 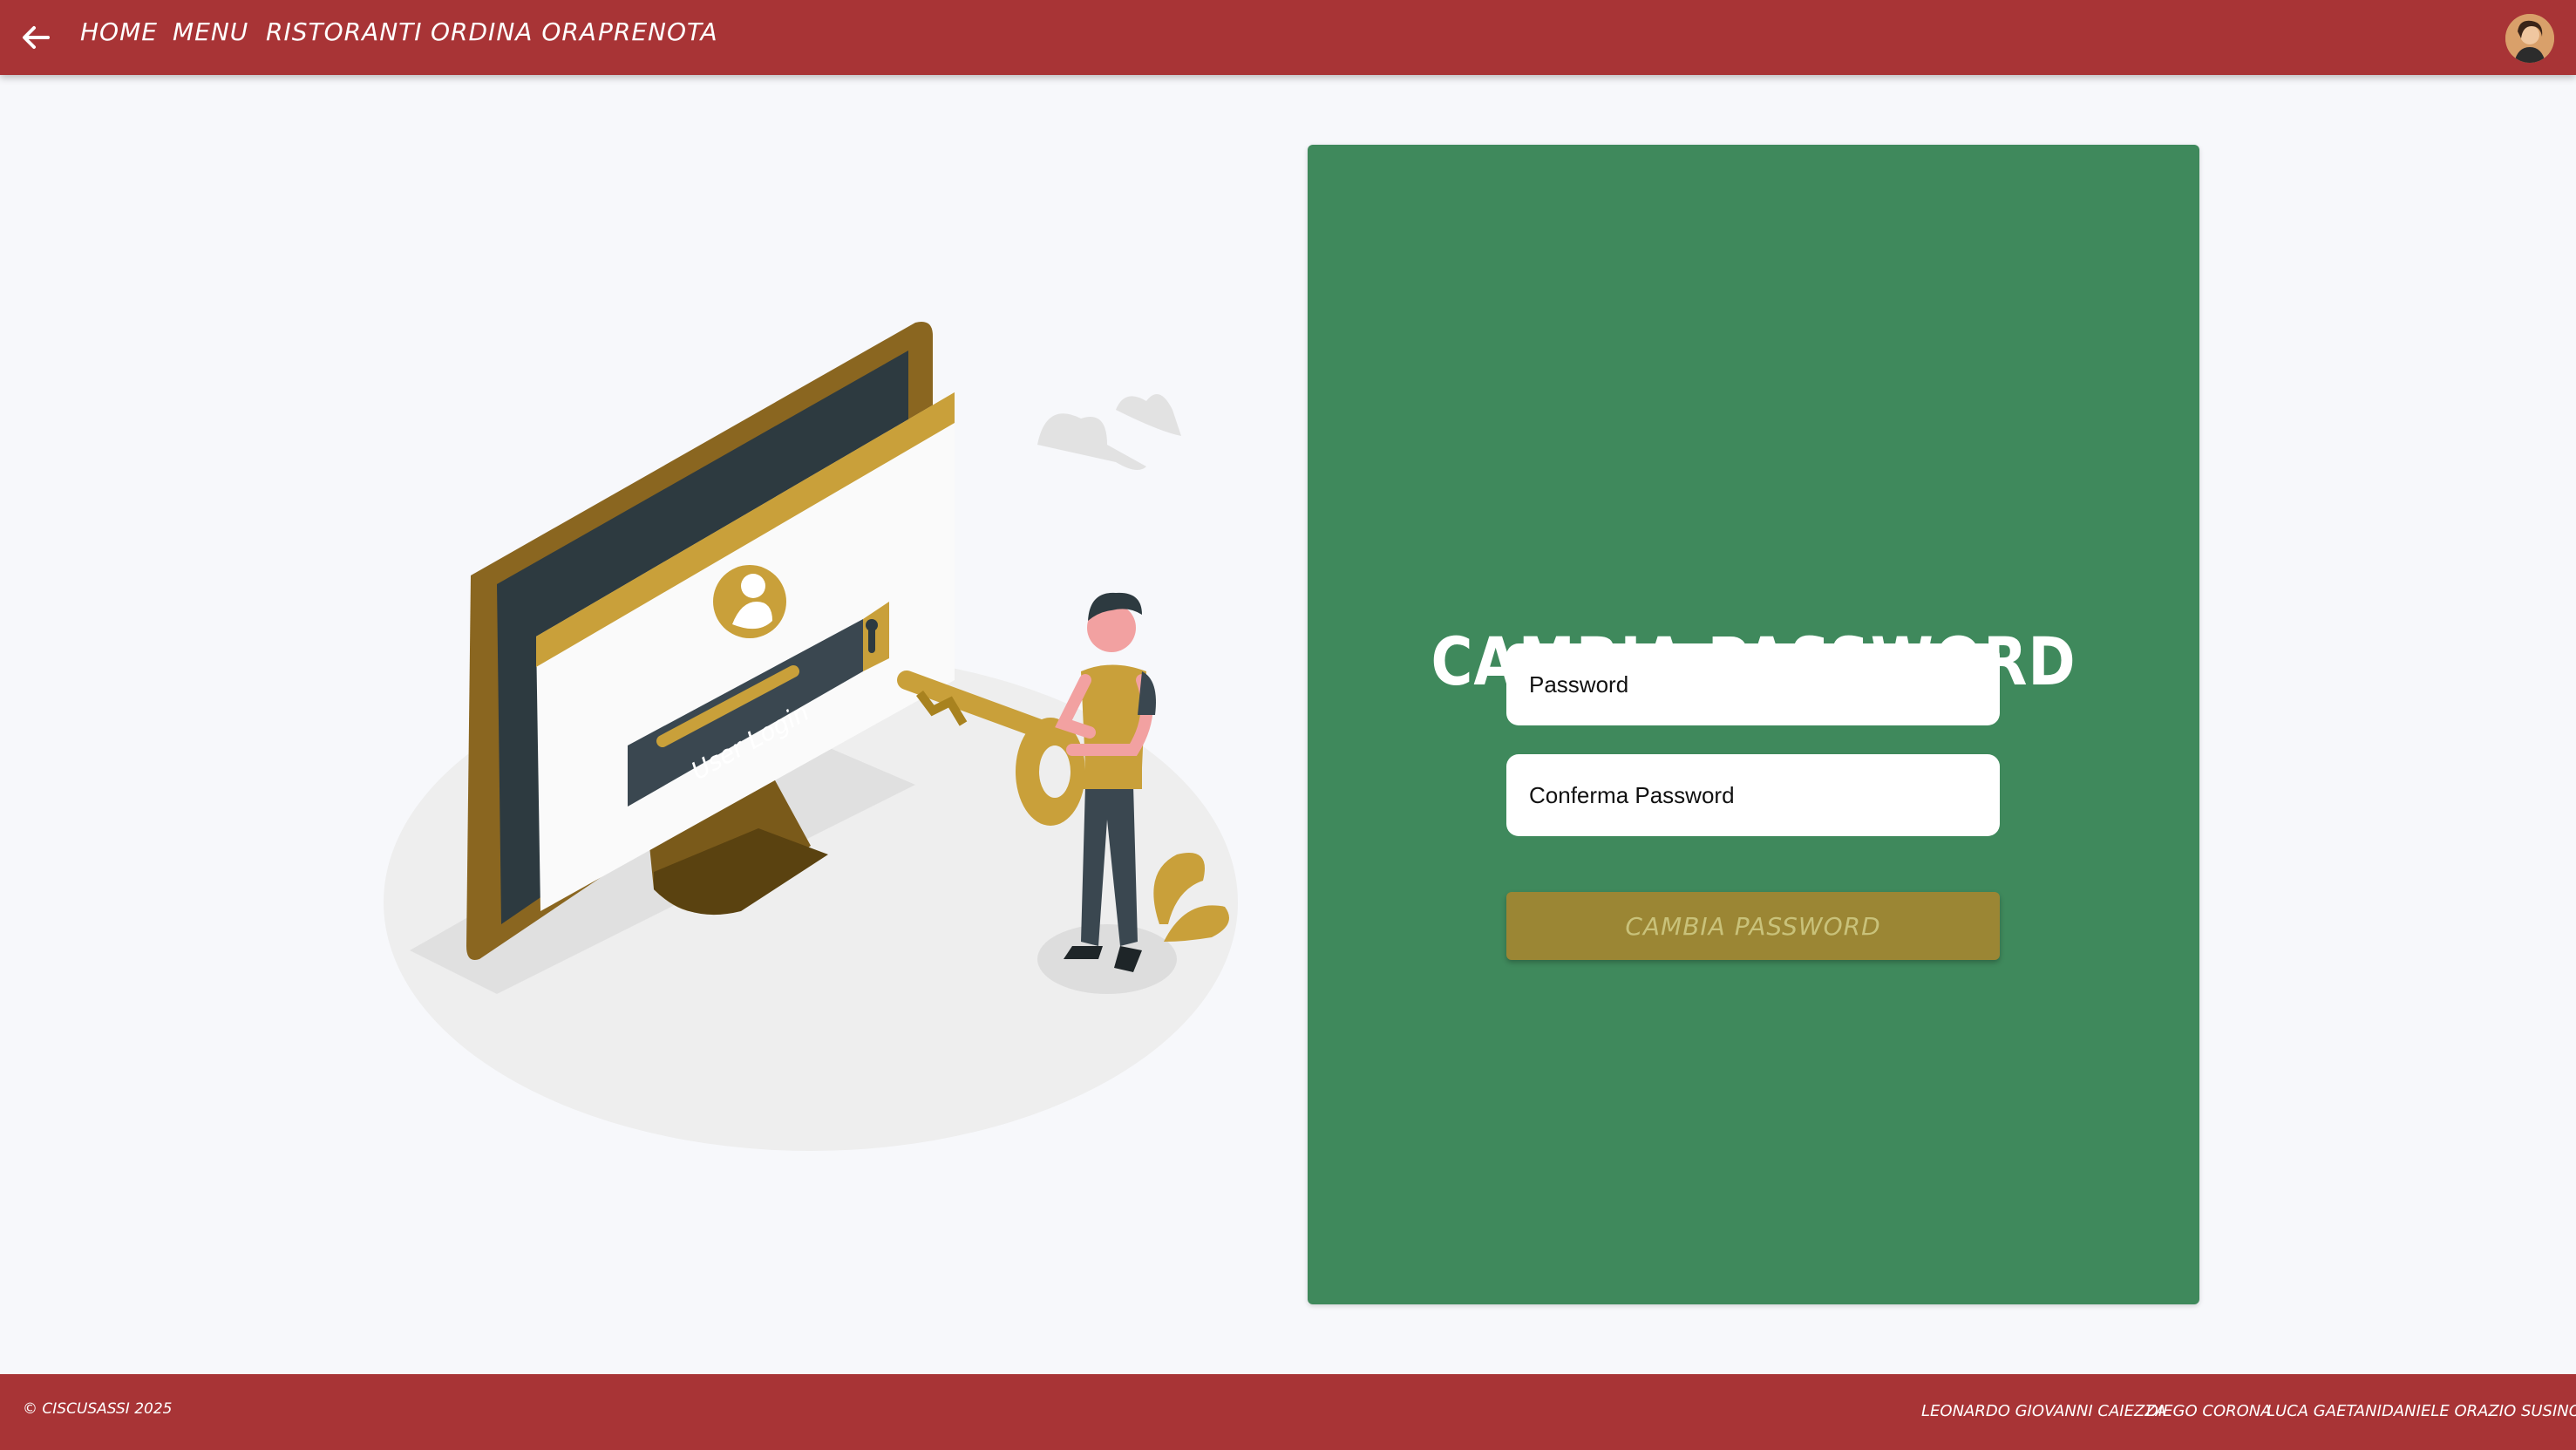 What do you see at coordinates (2529, 38) in the screenshot?
I see `user-avatar` at bounding box center [2529, 38].